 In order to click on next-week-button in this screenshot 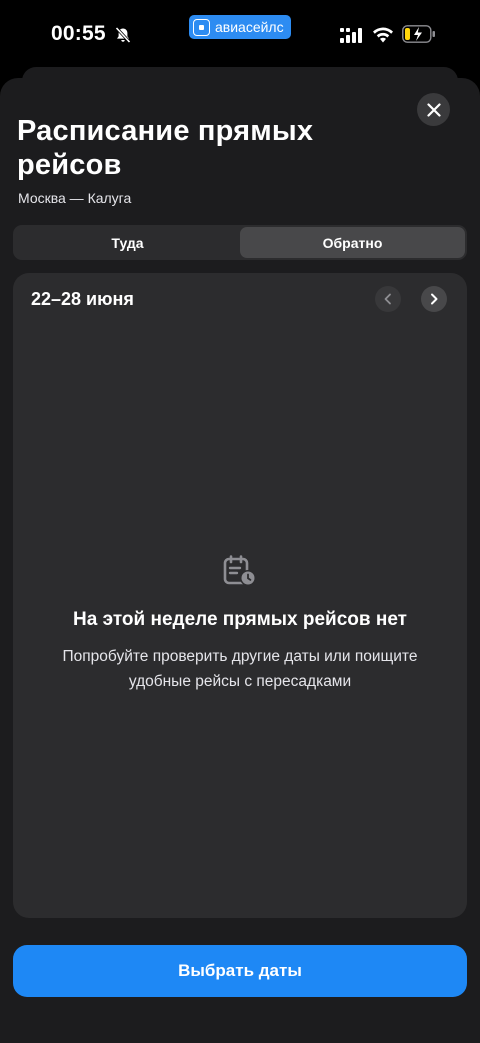, I will do `click(434, 299)`.